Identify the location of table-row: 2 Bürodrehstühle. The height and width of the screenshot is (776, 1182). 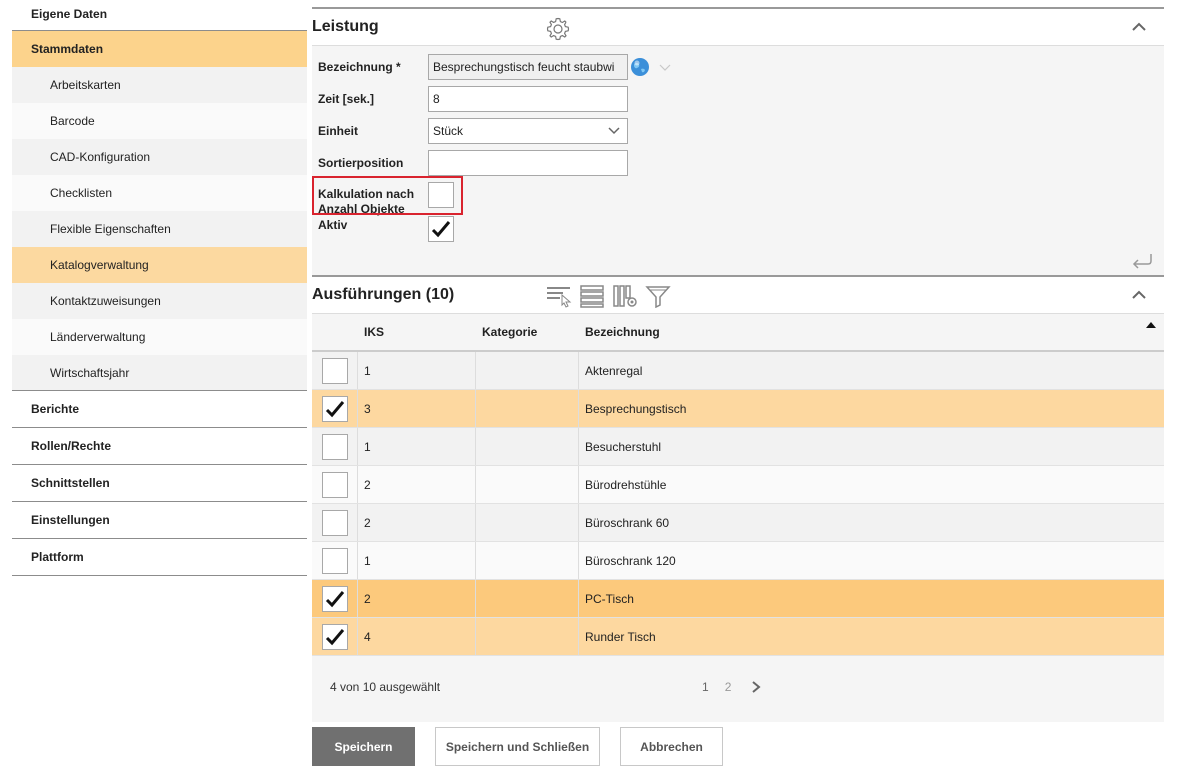
(738, 485).